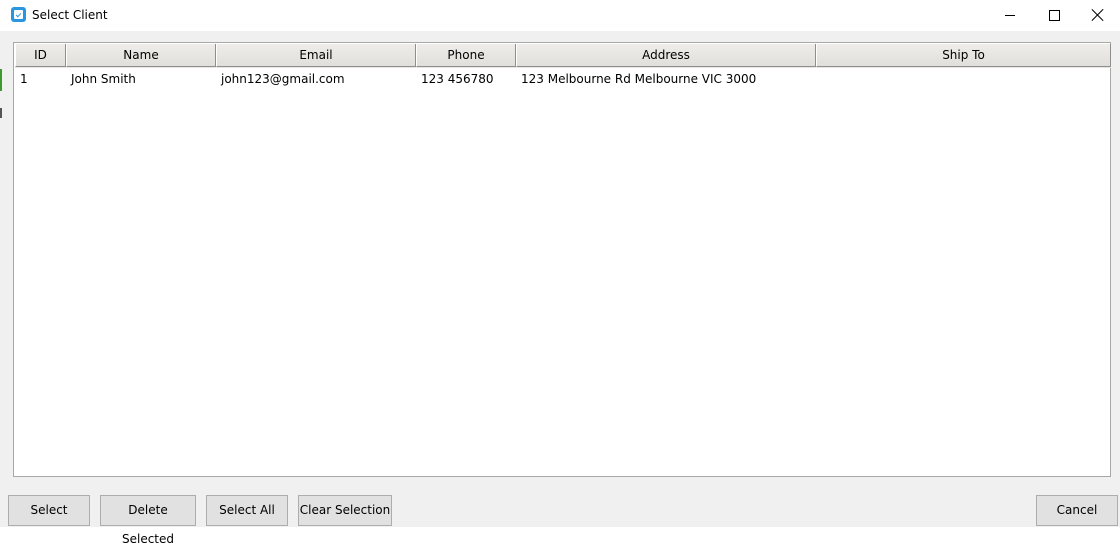 The width and height of the screenshot is (1120, 554). I want to click on cell-phone: 123 456780, so click(457, 79).